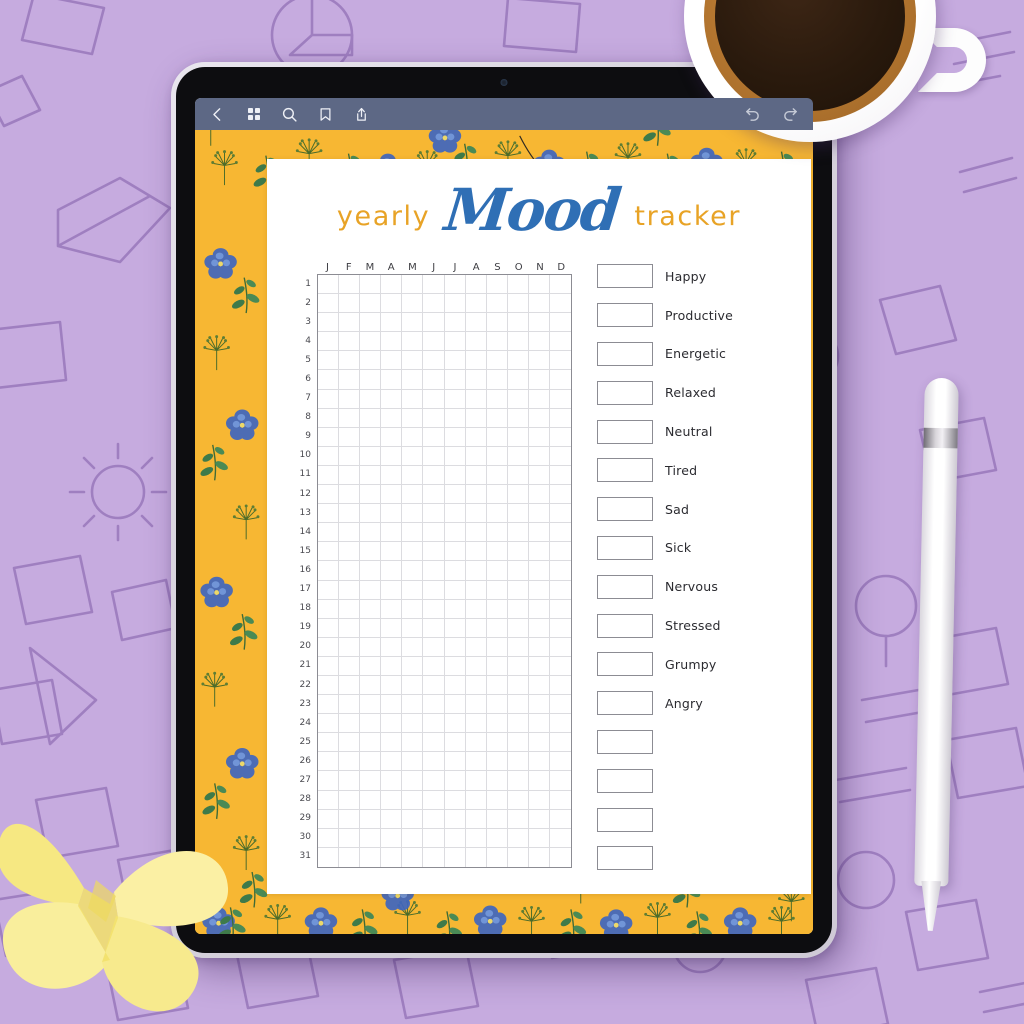 Image resolution: width=1024 pixels, height=1024 pixels. I want to click on search-icon, so click(289, 114).